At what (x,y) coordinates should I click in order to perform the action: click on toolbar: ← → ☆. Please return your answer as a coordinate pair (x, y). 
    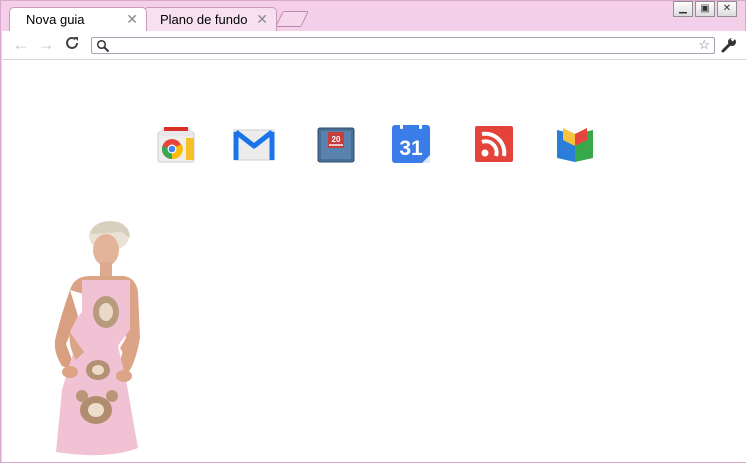
    Looking at the image, I should click on (374, 45).